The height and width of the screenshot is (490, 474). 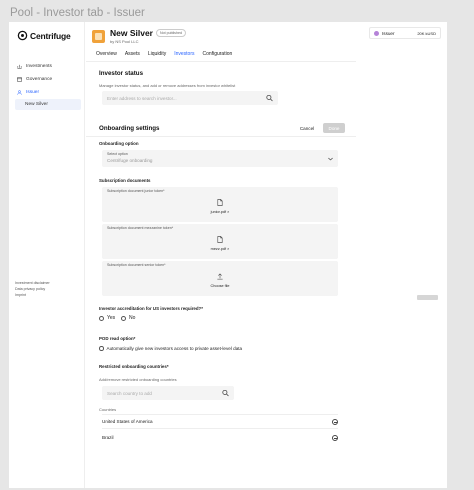 What do you see at coordinates (220, 437) in the screenshot?
I see `list-item: Brazil` at bounding box center [220, 437].